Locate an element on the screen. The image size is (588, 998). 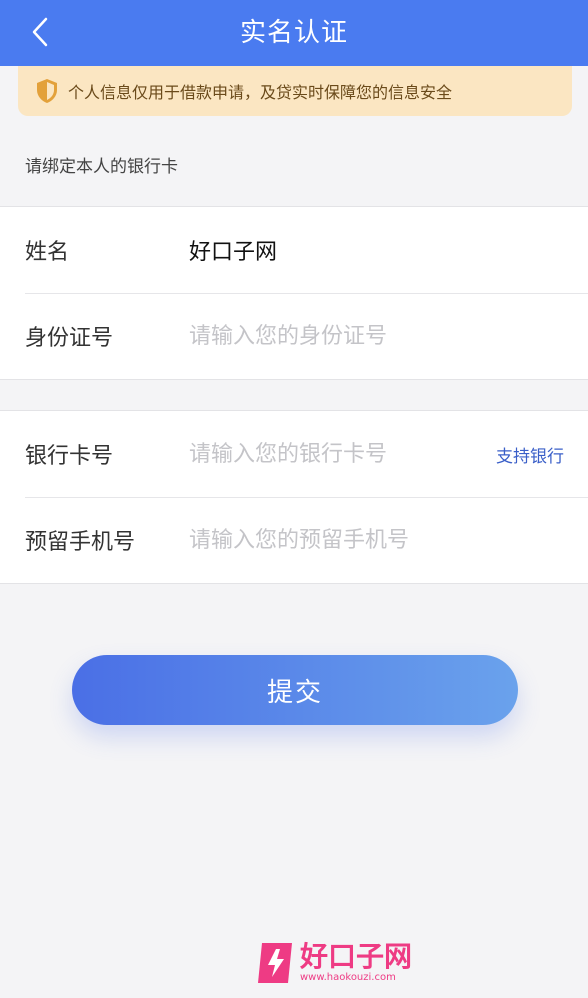
id-number-input is located at coordinates (329, 336).